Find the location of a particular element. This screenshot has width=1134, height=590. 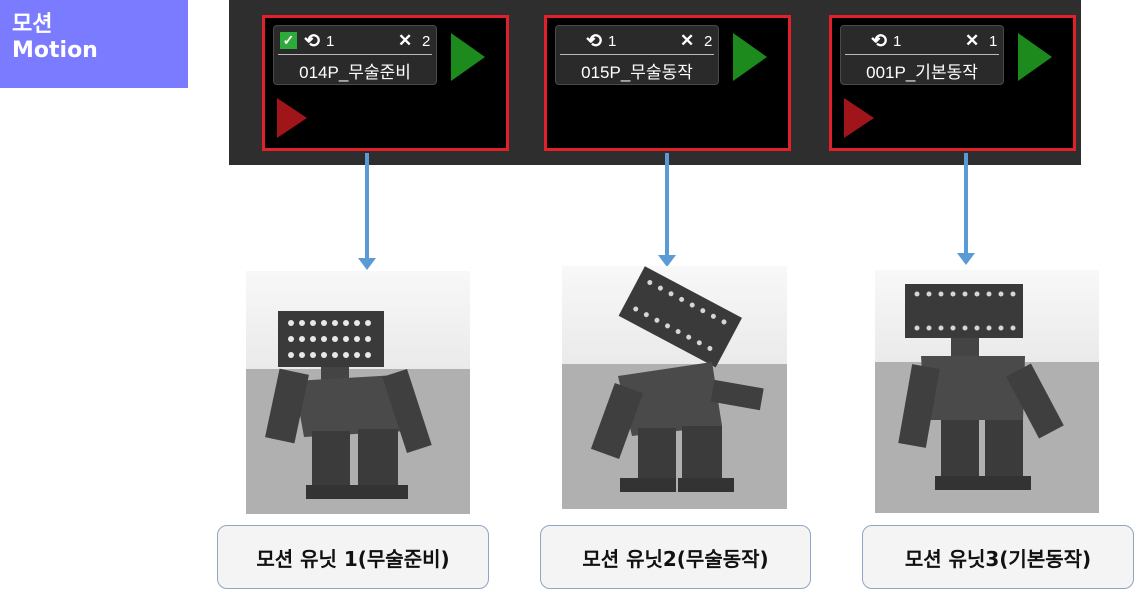

motion-unit-1-info: ✓ ⟲ 1 ✕ 2 014P_무술준비 is located at coordinates (355, 55).